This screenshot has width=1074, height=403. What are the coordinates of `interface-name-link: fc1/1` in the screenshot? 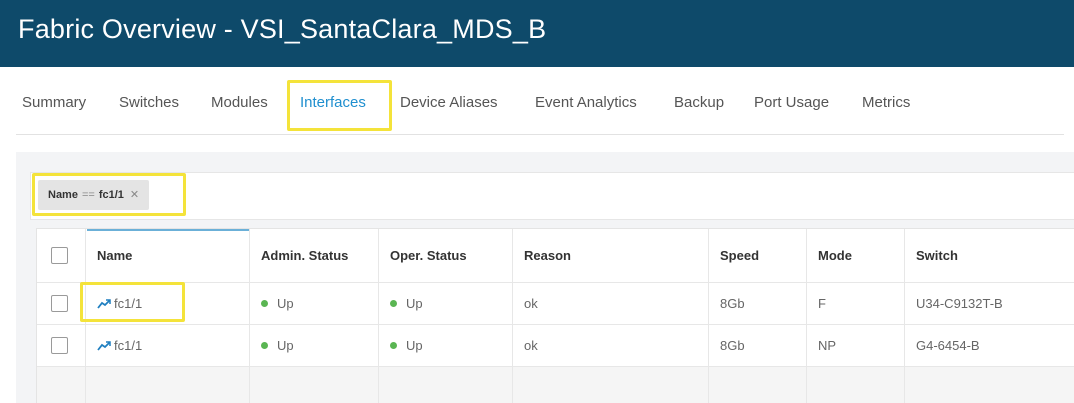 It's located at (128, 345).